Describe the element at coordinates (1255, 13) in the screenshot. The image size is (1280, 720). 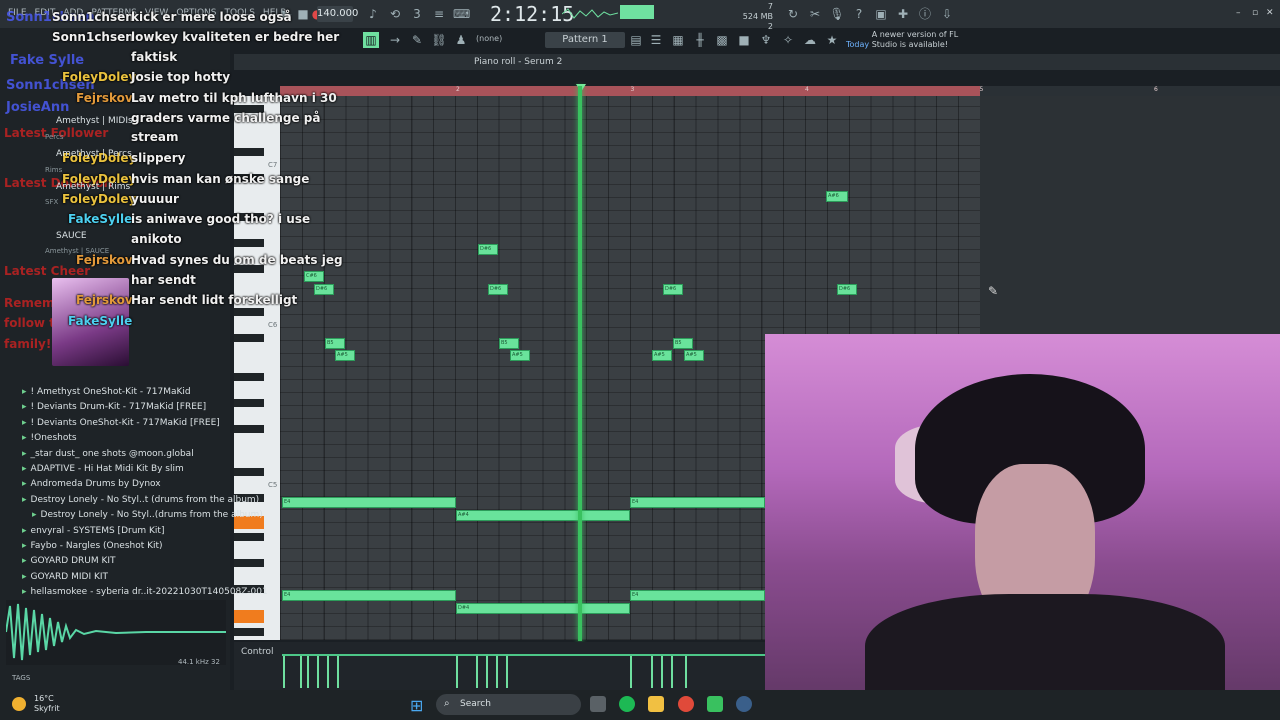
I see `maximize-icon: ▫` at that location.